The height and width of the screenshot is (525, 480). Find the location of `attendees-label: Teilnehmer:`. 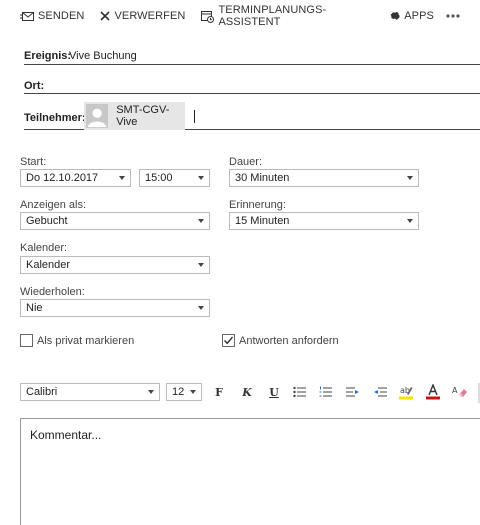

attendees-label: Teilnehmer: is located at coordinates (55, 118).